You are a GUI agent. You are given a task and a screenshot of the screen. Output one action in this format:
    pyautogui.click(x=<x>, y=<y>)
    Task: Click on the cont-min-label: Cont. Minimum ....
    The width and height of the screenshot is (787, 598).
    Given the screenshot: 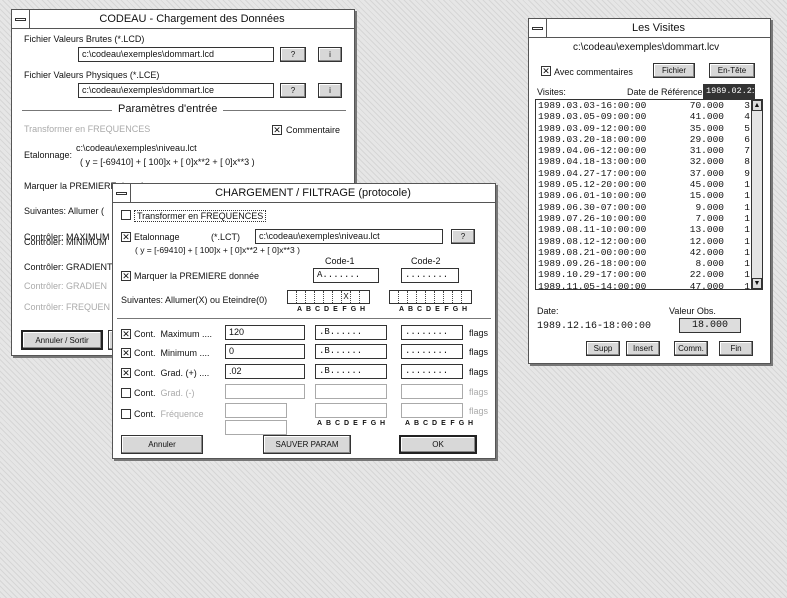 What is the action you would take?
    pyautogui.click(x=172, y=353)
    